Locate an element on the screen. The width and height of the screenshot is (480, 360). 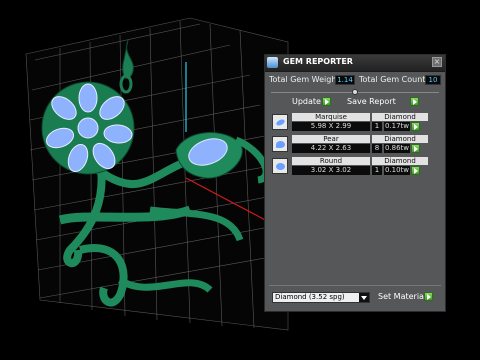
gem-weight: 0.17tw is located at coordinates (397, 126).